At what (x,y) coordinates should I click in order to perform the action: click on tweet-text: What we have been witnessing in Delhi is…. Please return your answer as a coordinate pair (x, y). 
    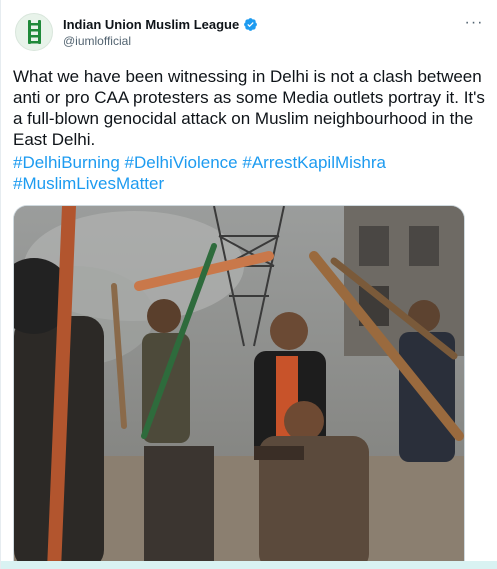
    Looking at the image, I should click on (249, 108).